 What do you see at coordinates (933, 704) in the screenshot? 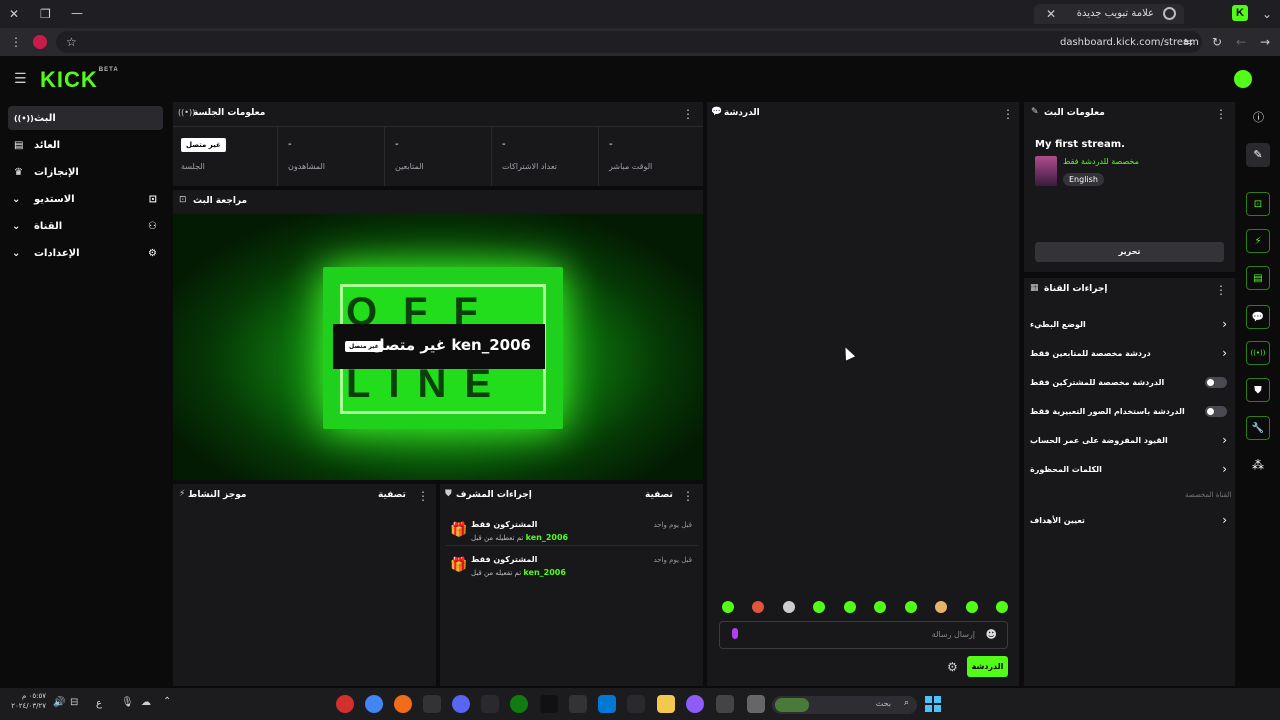
I see `windows-start-icon` at bounding box center [933, 704].